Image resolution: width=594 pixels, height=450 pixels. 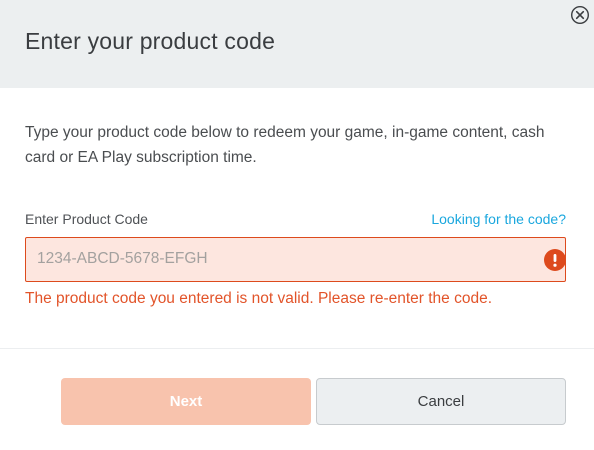 I want to click on close-circle-icon, so click(x=580, y=15).